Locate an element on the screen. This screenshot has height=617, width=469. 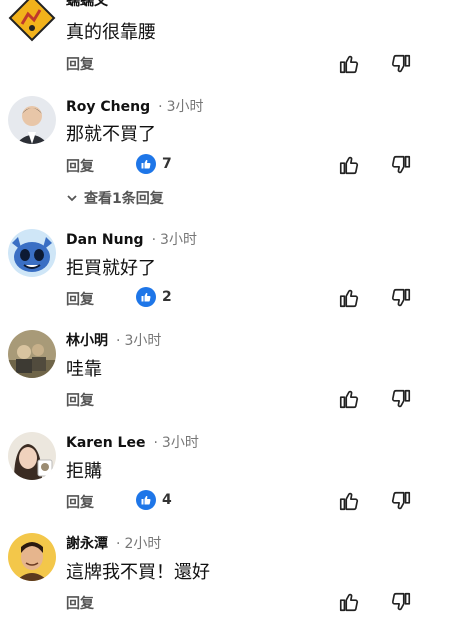
like-count: 2 is located at coordinates (167, 297).